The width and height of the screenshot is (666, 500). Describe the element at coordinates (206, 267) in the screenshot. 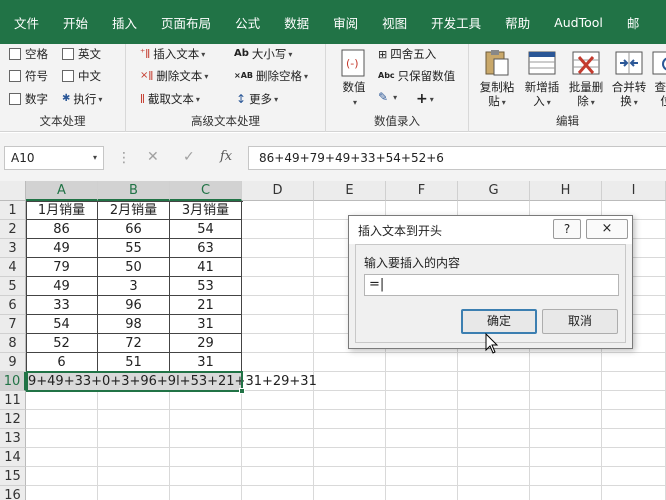

I see `cell: 41` at that location.